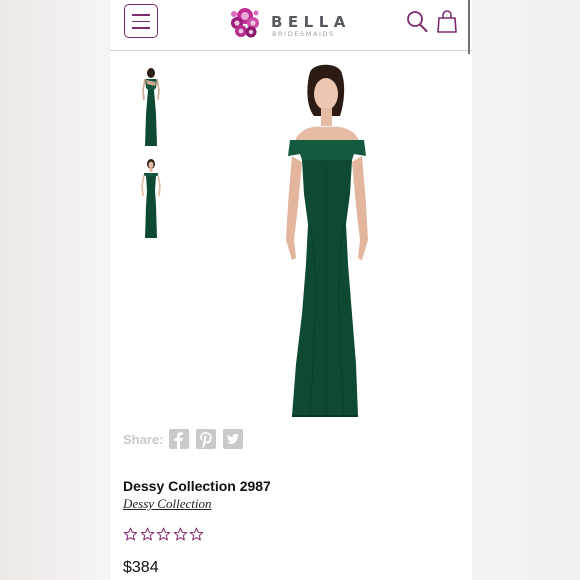 Image resolution: width=580 pixels, height=580 pixels. Describe the element at coordinates (303, 34) in the screenshot. I see `logo-subtext: BRIDESMAIDS` at that location.